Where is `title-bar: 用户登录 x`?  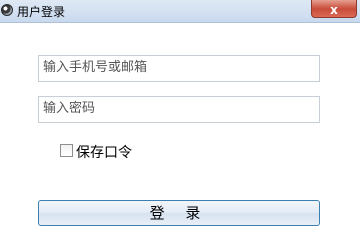
title-bar: 用户登录 x is located at coordinates (180, 11).